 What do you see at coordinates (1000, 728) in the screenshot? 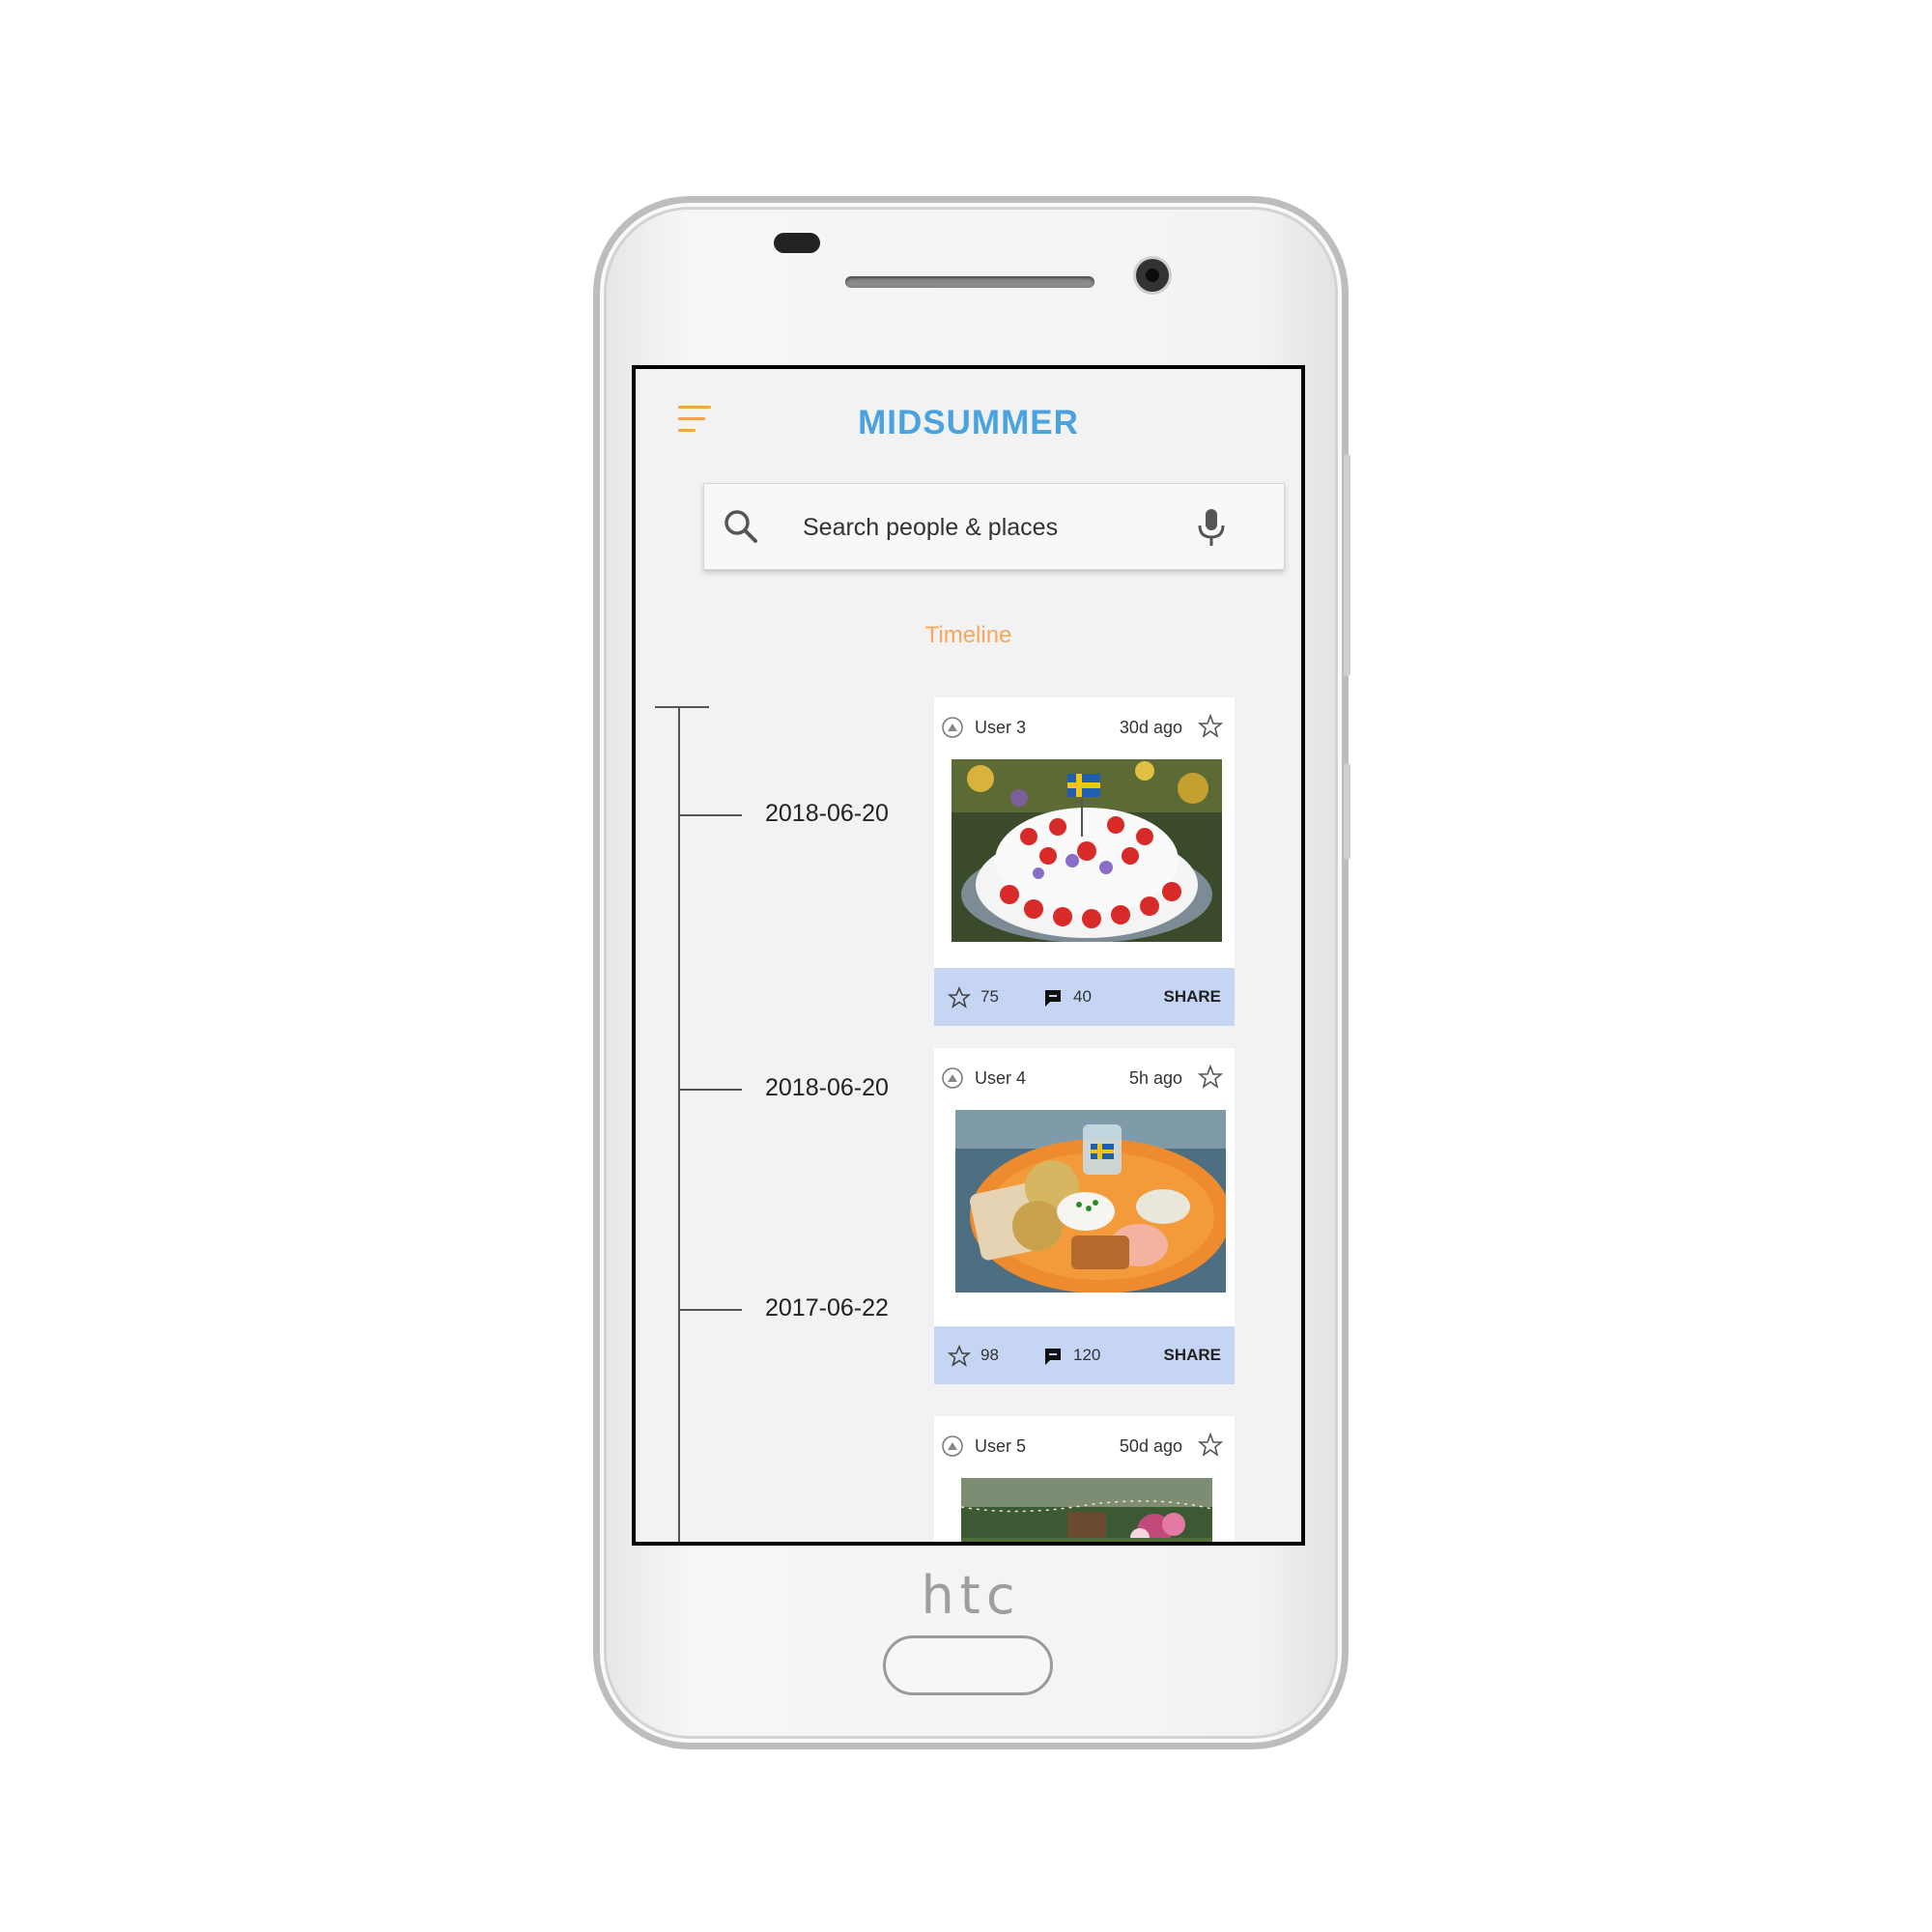
I see `post-user-name: User 3` at bounding box center [1000, 728].